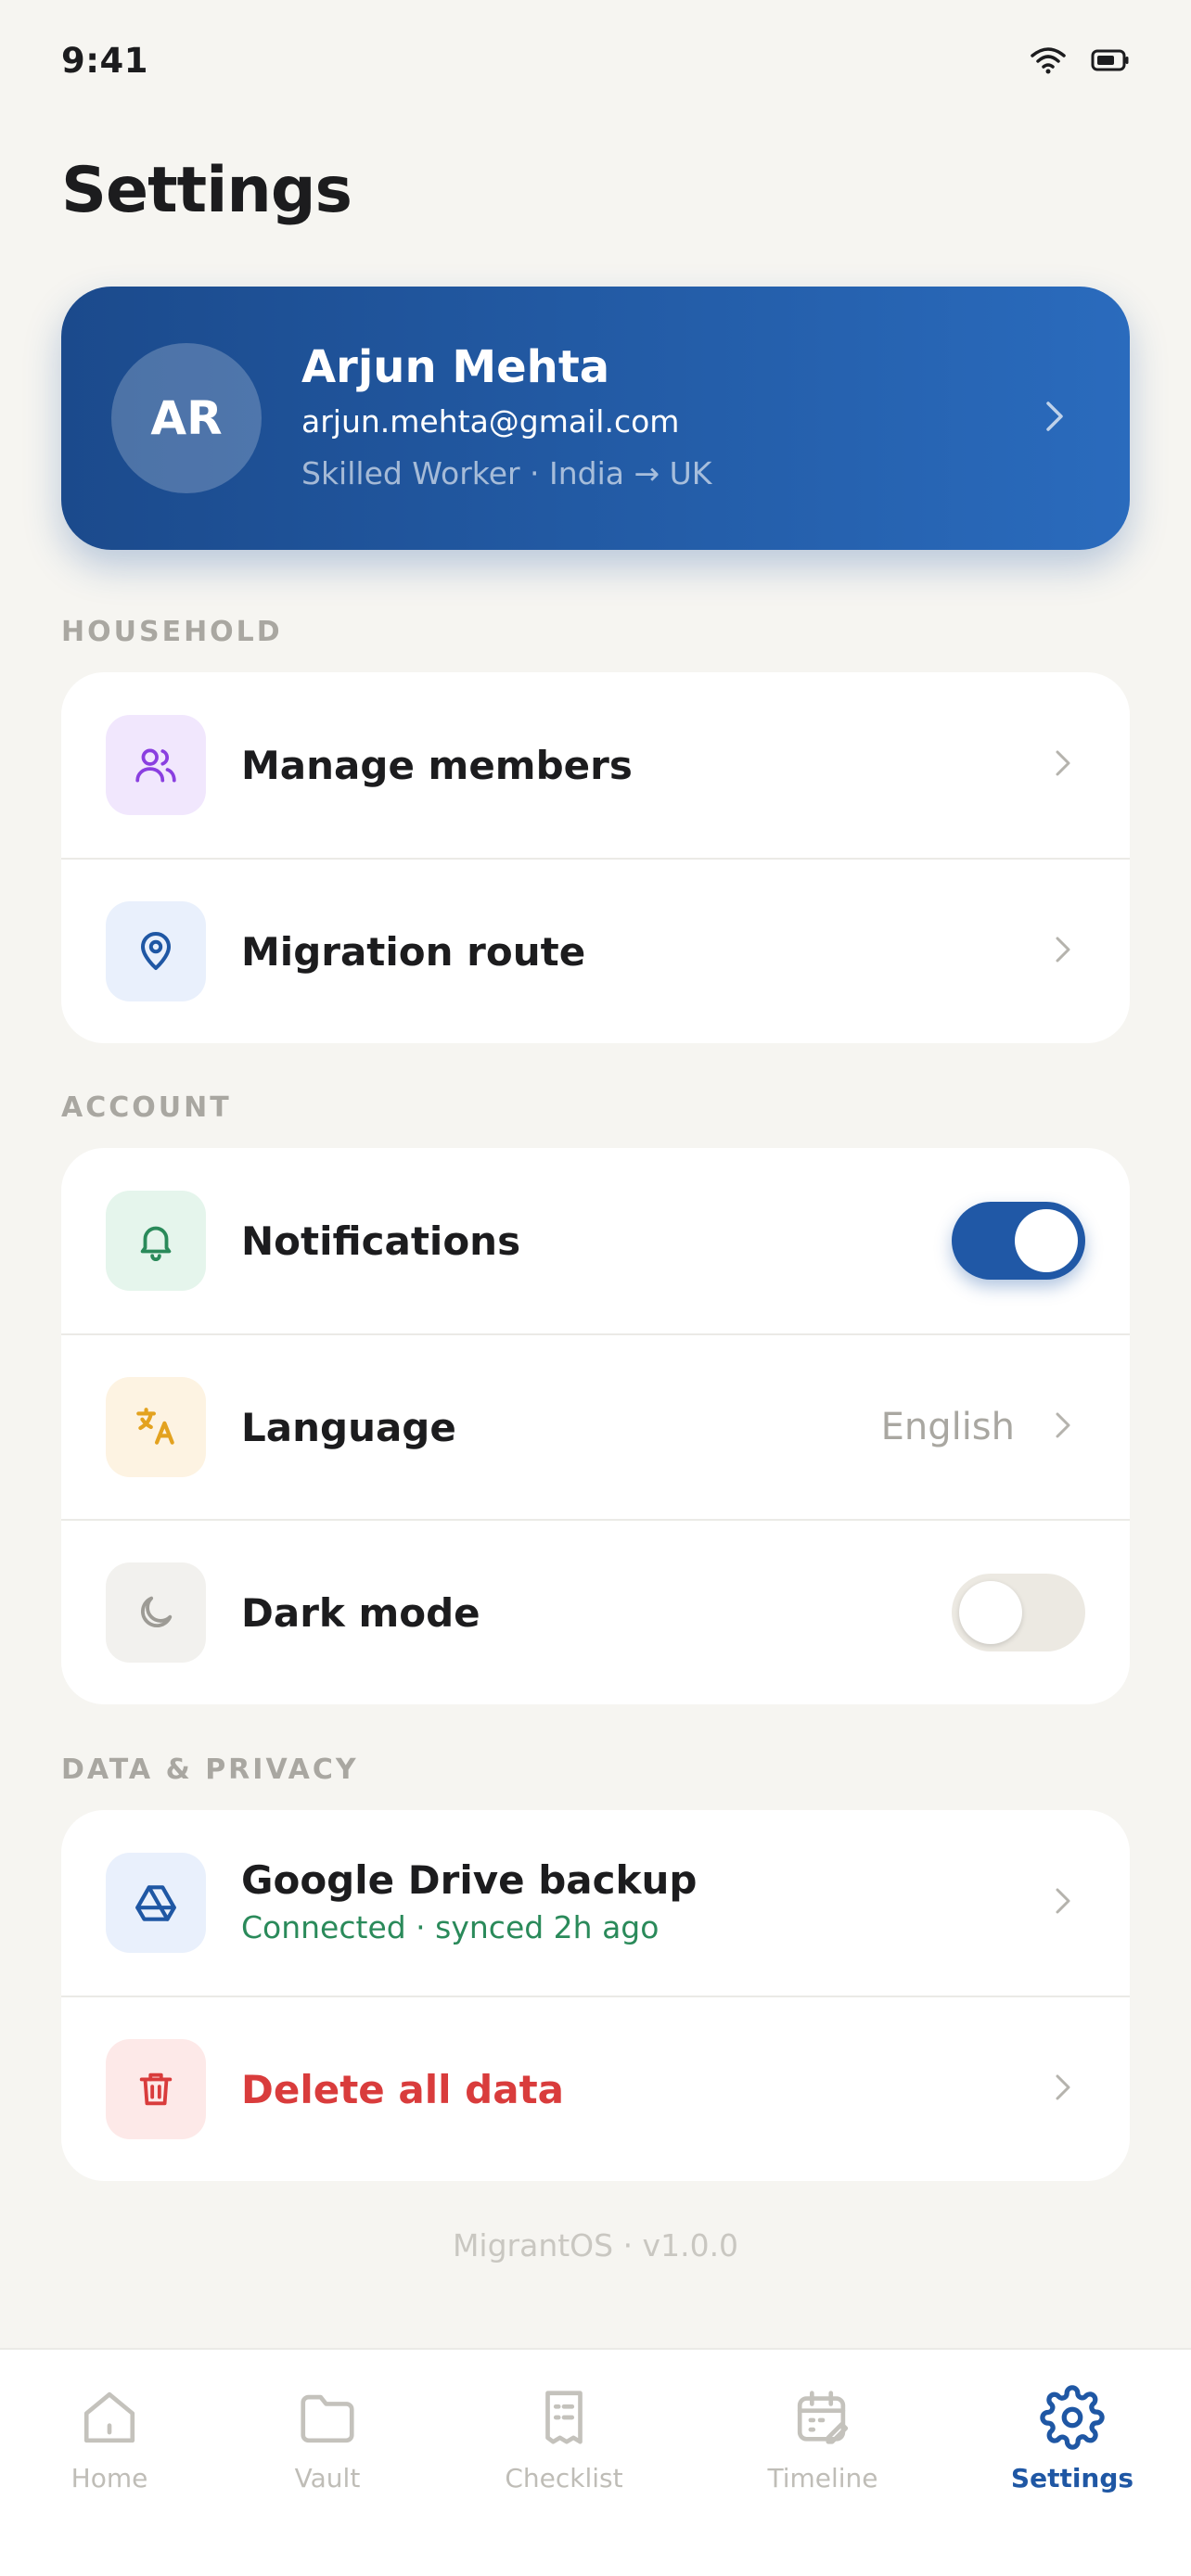 This screenshot has height=2576, width=1191. I want to click on map-pin-icon, so click(156, 951).